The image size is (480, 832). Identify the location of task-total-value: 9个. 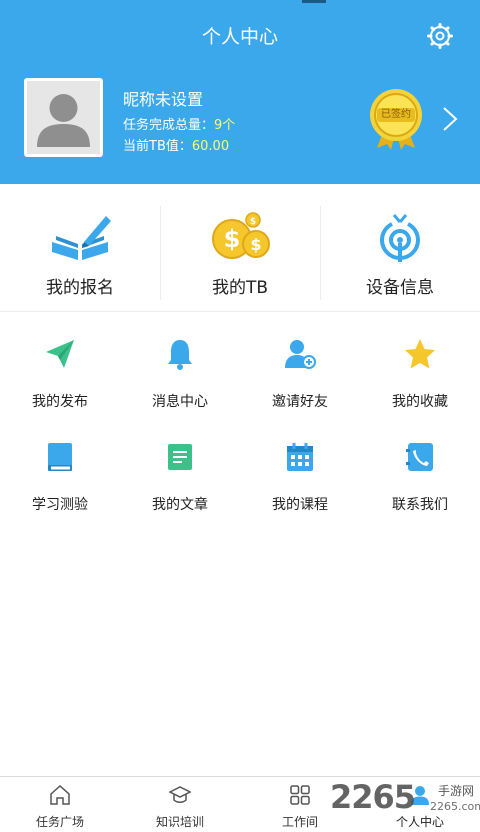
(225, 125).